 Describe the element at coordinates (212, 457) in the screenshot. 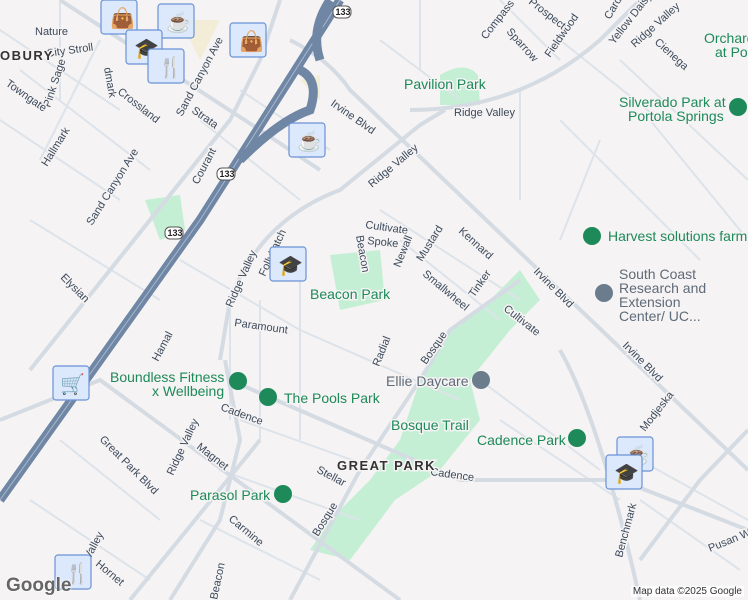

I see `street-label: Magnet` at that location.